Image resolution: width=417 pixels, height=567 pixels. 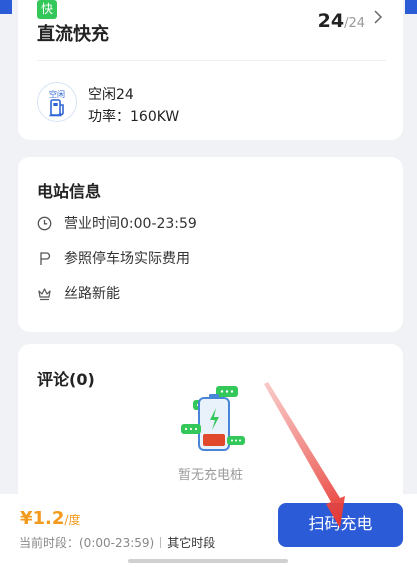 I want to click on station-info-title: 电站信息, so click(x=69, y=191).